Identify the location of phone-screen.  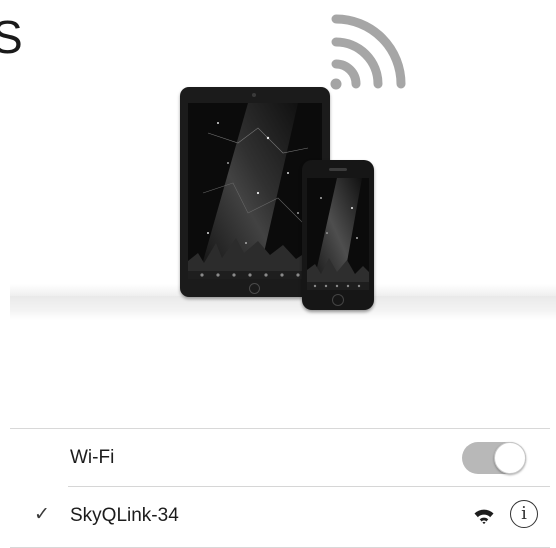
(338, 234).